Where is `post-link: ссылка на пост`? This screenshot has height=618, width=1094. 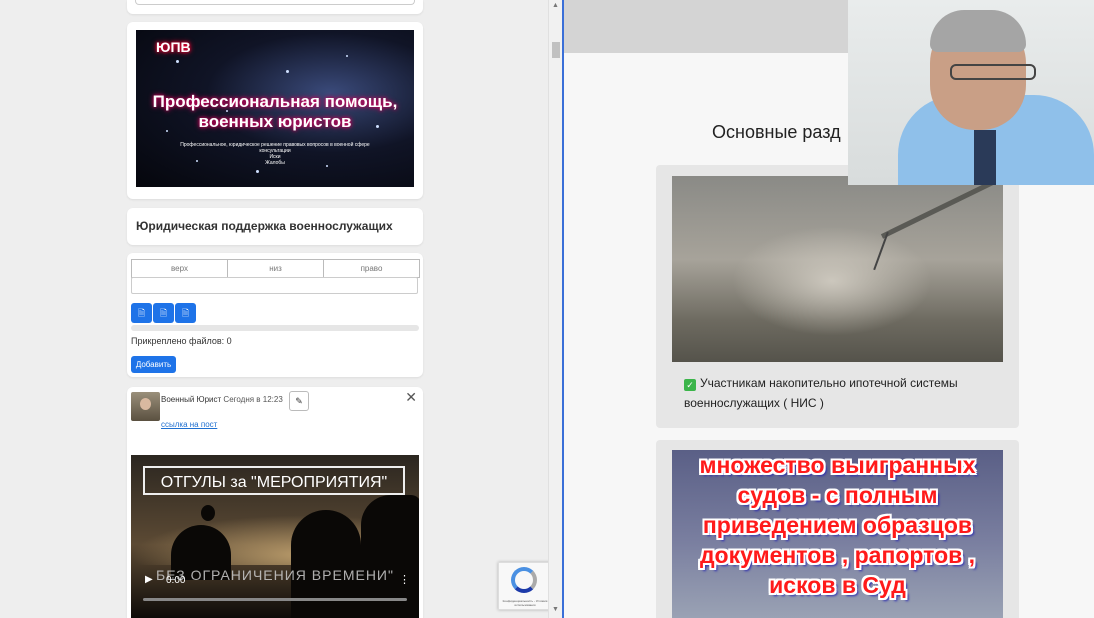
post-link: ссылка на пост is located at coordinates (189, 424).